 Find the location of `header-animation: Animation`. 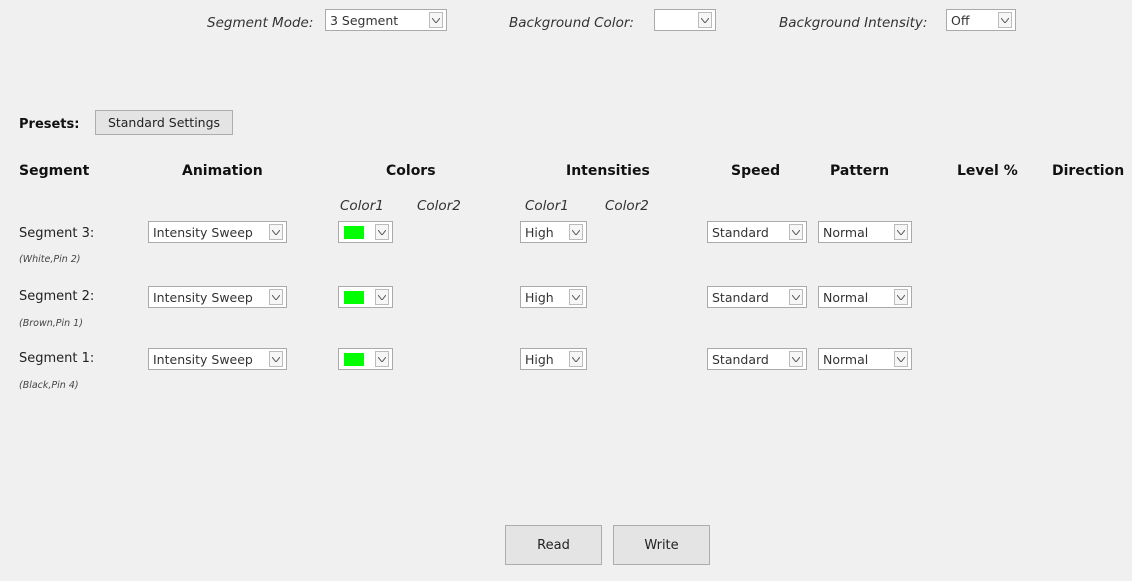

header-animation: Animation is located at coordinates (222, 171).